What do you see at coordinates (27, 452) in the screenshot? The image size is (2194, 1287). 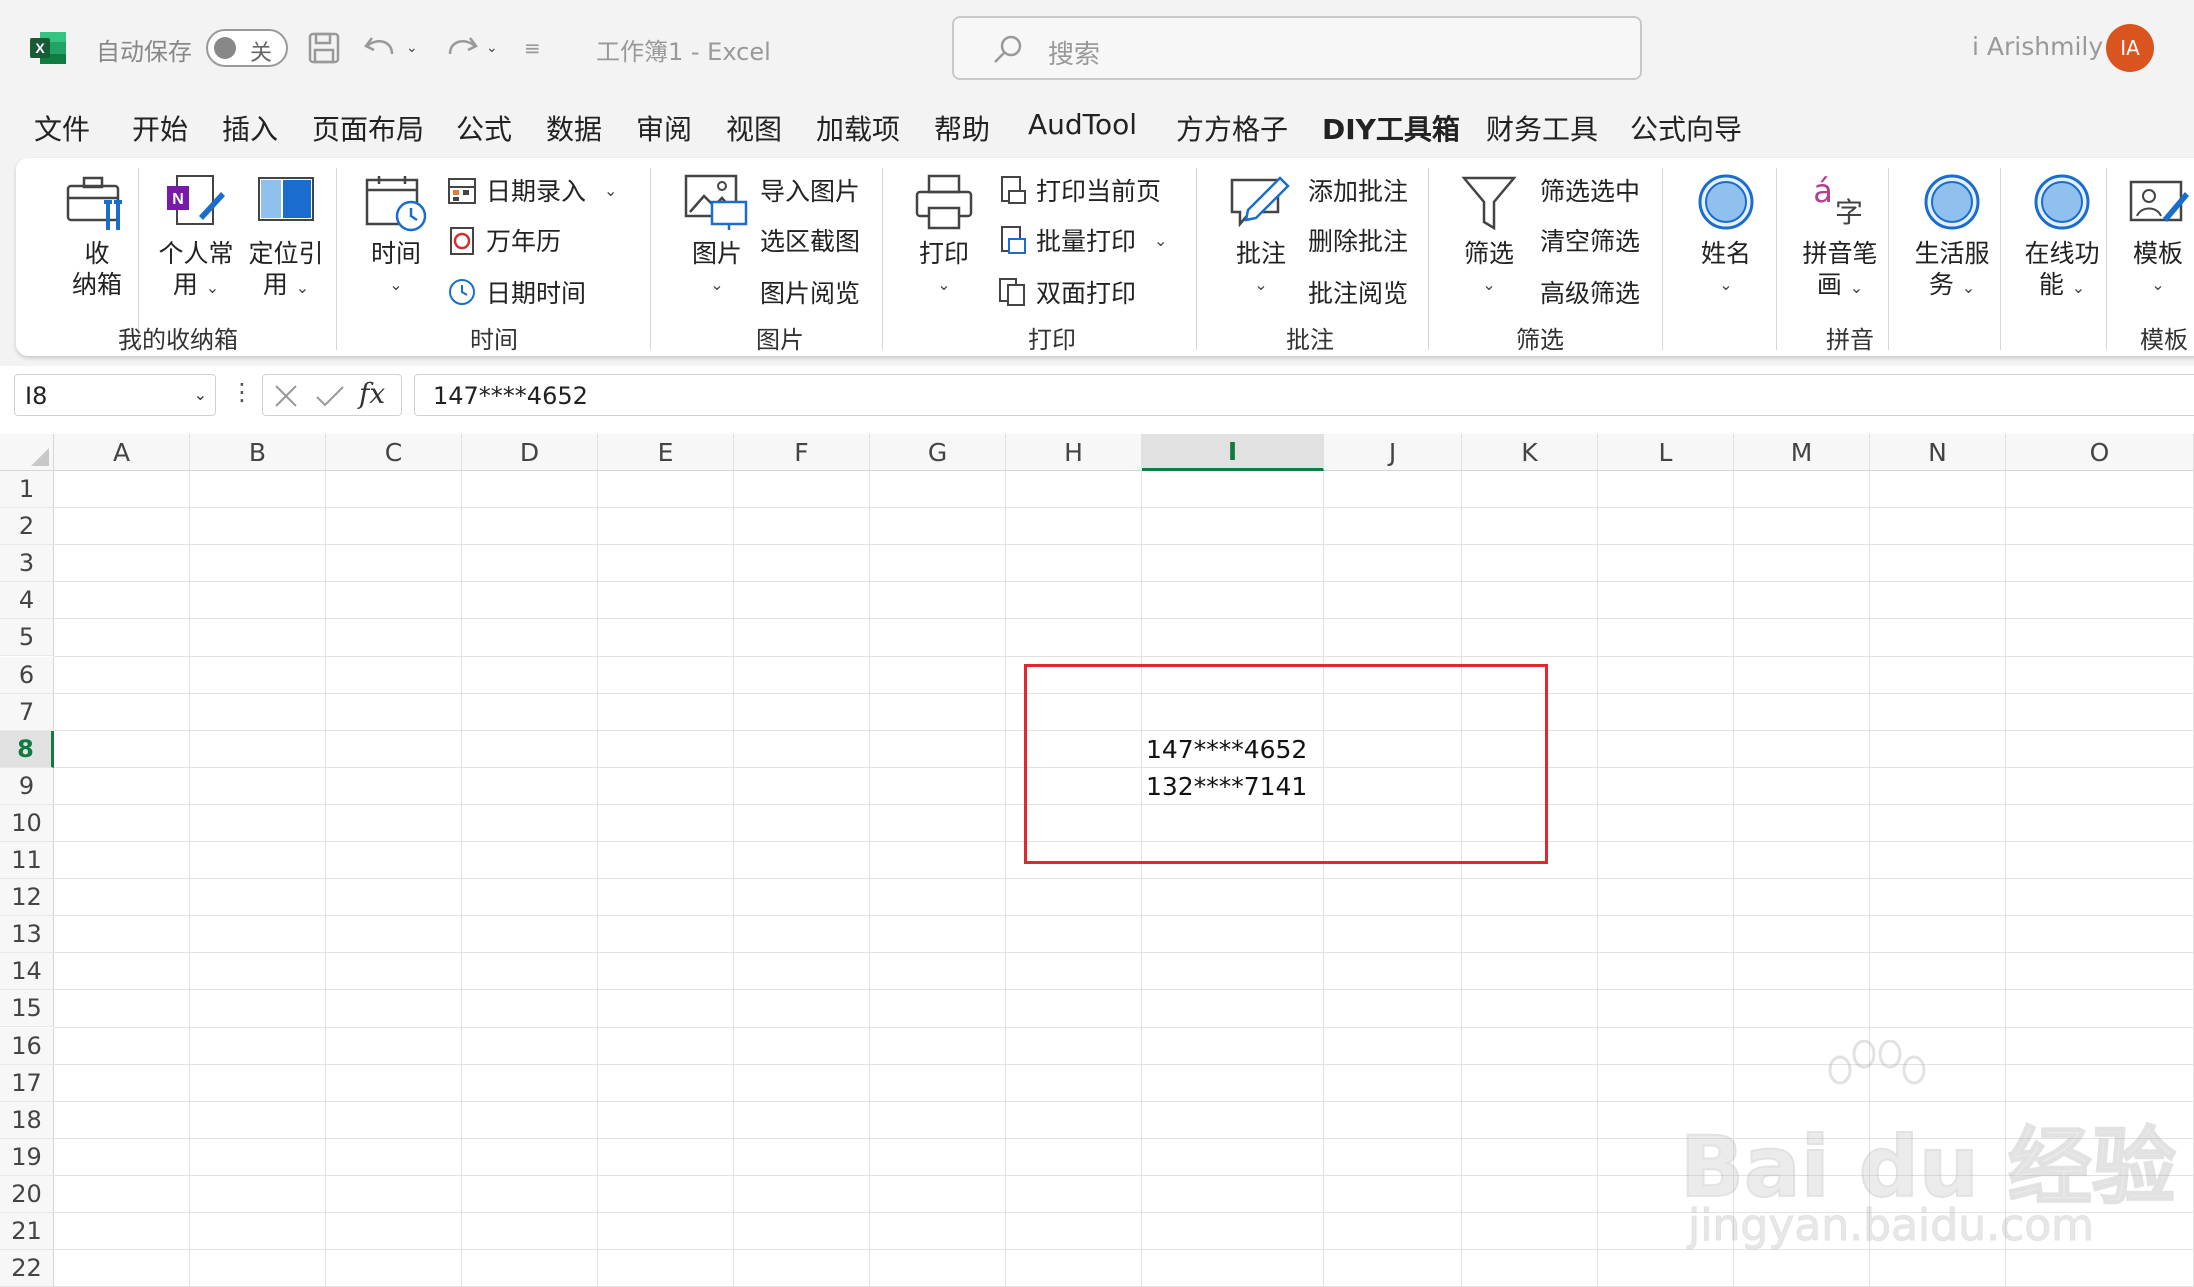 I see `select-all-corner` at bounding box center [27, 452].